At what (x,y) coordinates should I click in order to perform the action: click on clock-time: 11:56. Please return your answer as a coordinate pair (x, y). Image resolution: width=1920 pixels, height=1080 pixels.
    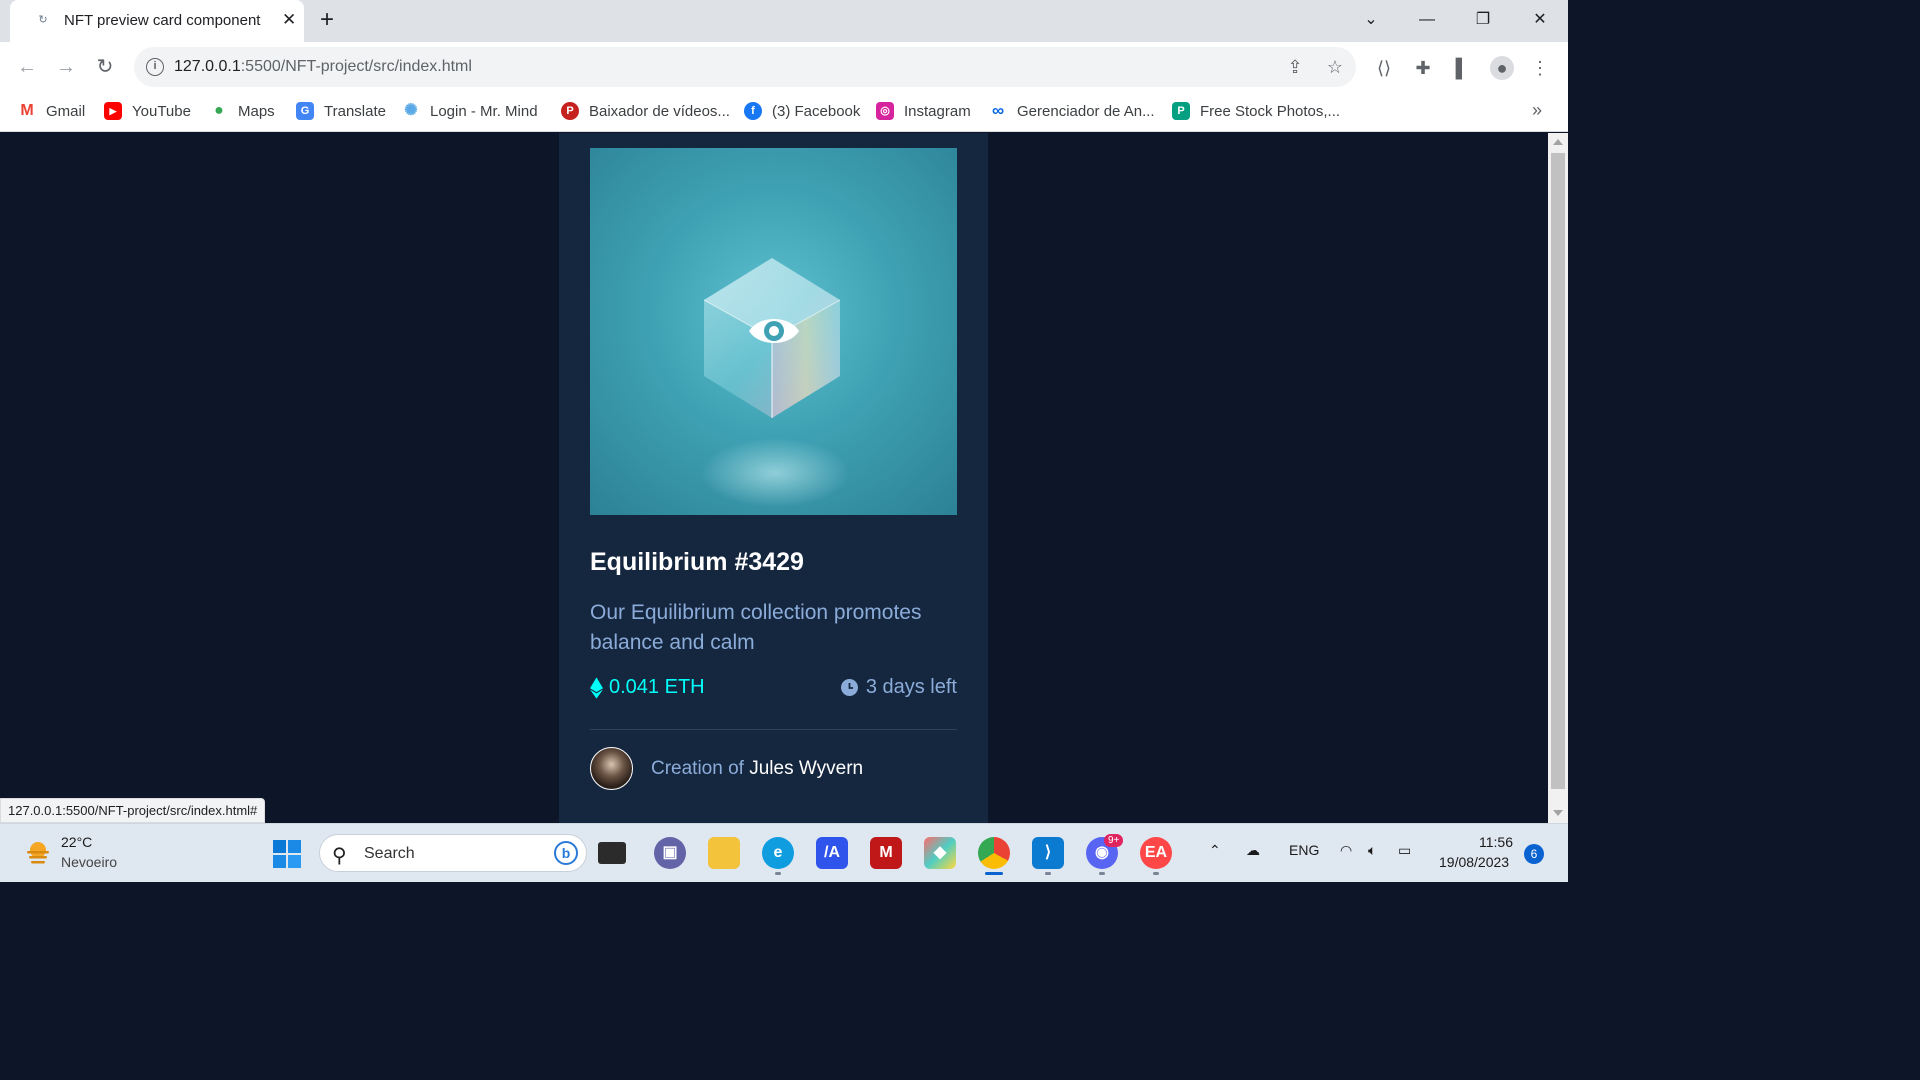
    Looking at the image, I should click on (1496, 842).